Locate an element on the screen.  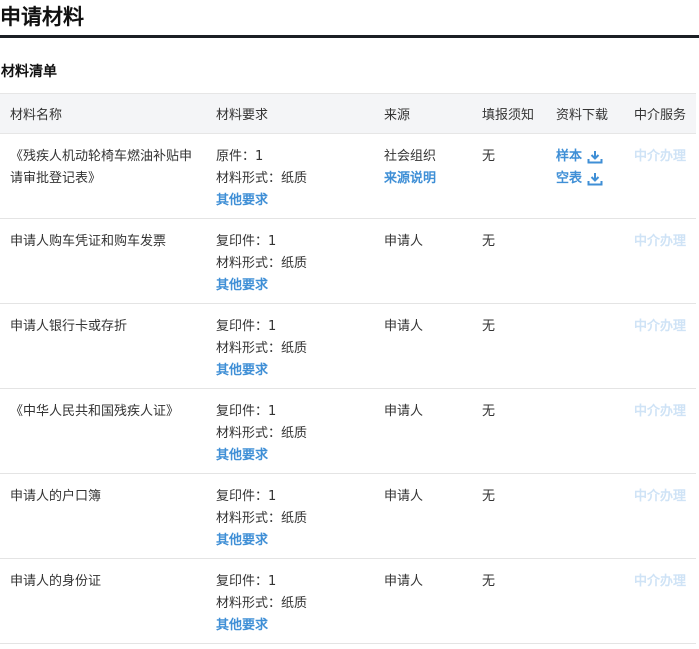
table-row: 申请人的户口簿 复印件：1 材料形式：纸质 其他要求 申请人 无 中介办理 is located at coordinates (348, 516).